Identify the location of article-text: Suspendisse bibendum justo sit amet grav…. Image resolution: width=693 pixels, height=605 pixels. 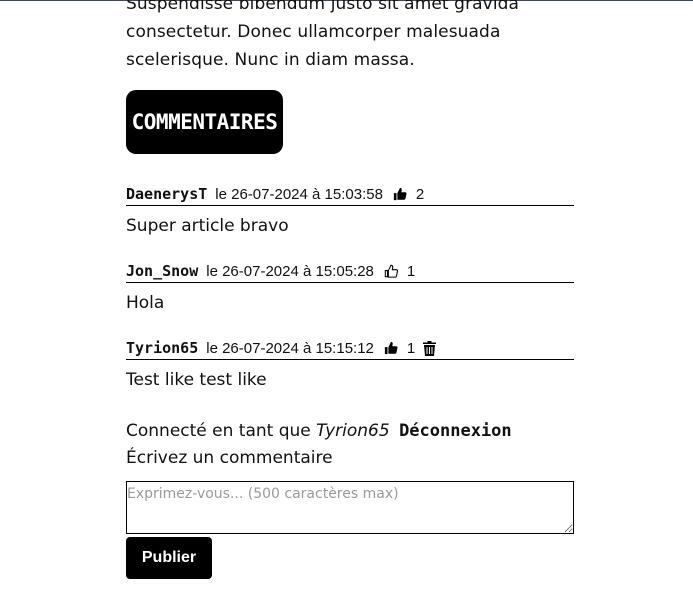
(346, 37).